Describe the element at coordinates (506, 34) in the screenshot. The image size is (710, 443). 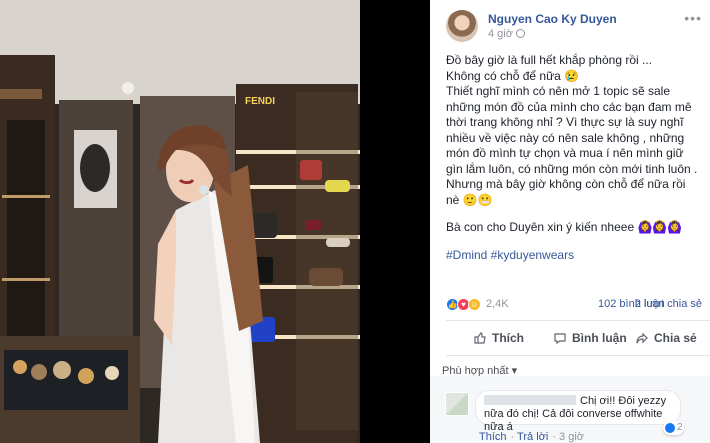
I see `post-time: 4 giờ` at that location.